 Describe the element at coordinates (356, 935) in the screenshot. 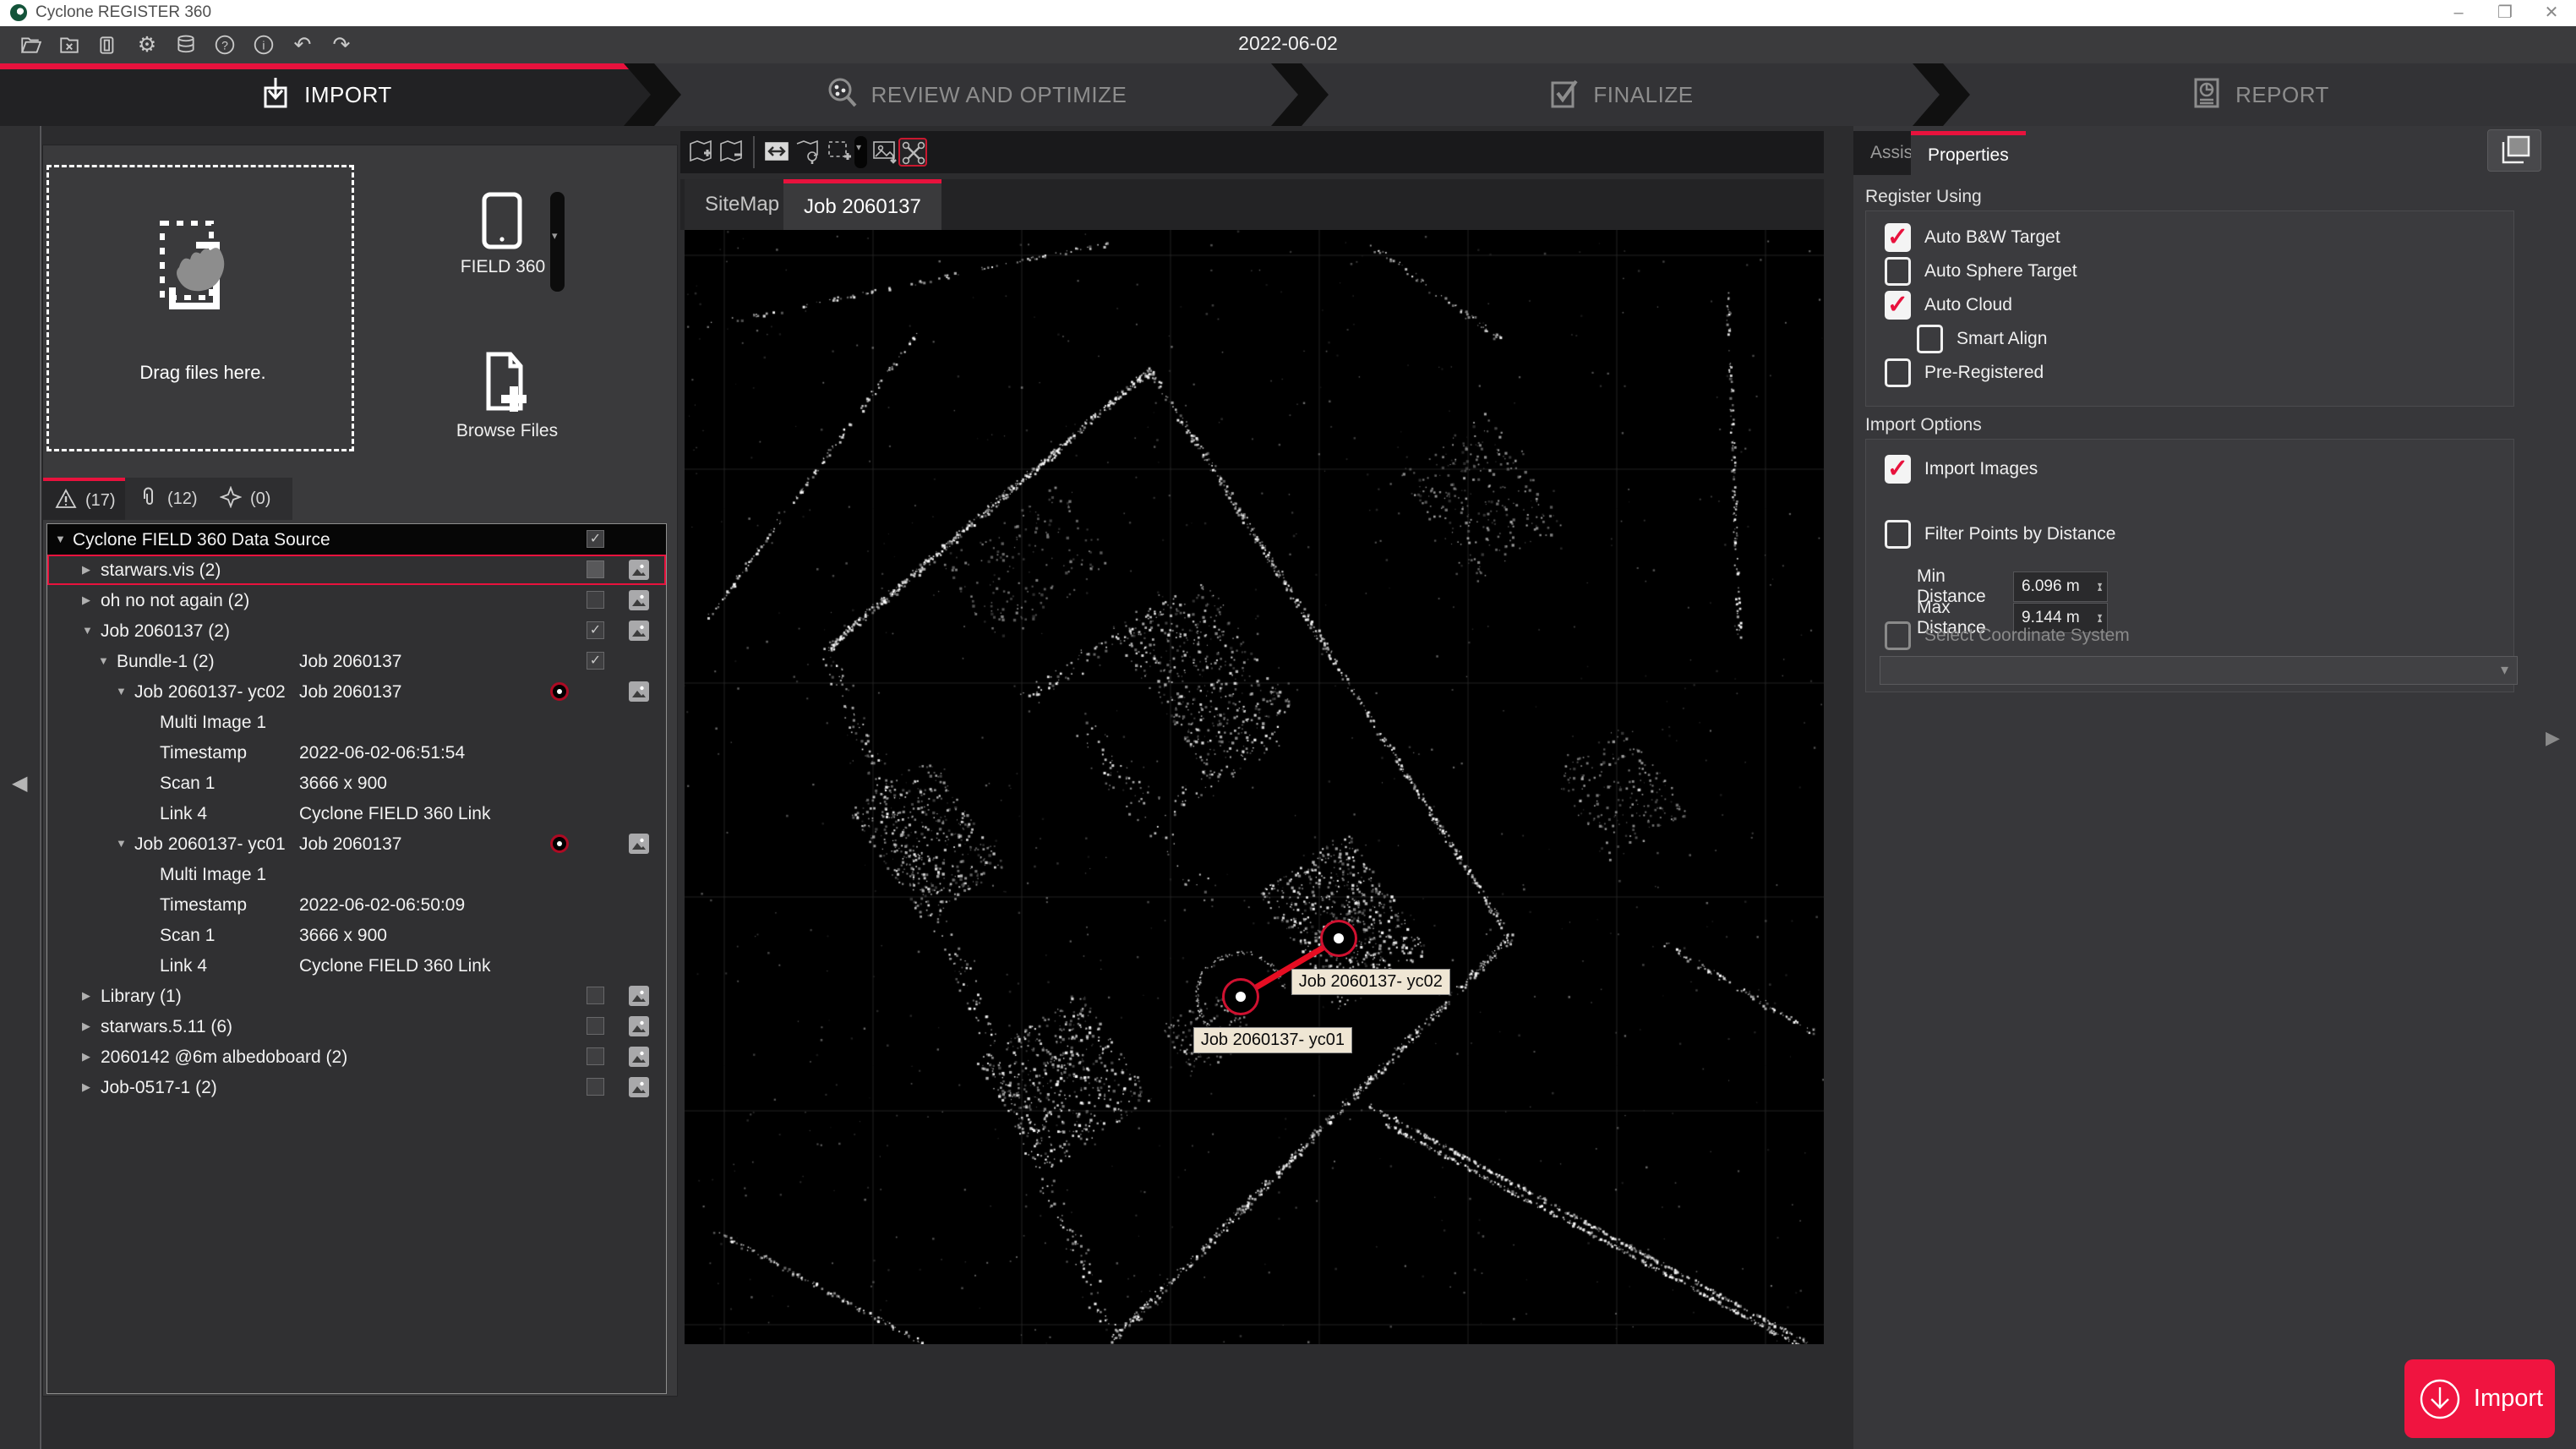

I see `tree-row: Scan 1 3666 x 900` at that location.